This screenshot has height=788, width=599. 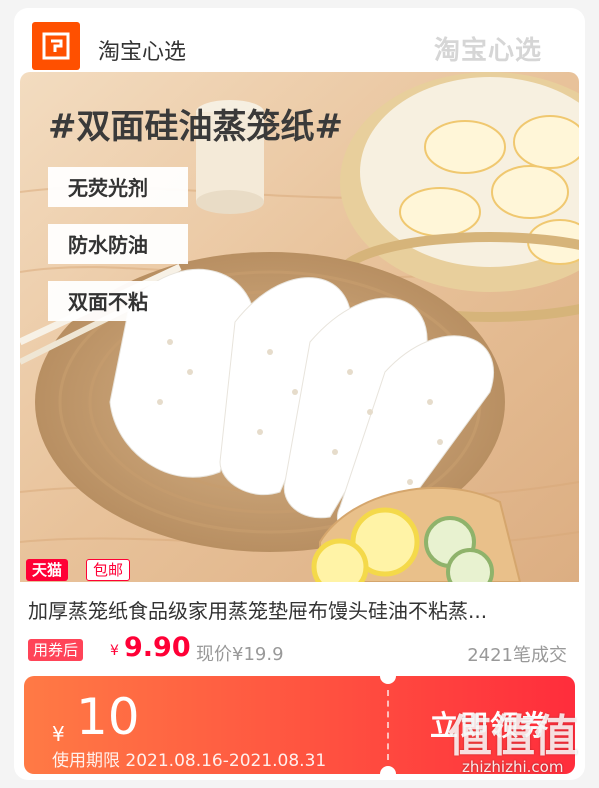 I want to click on coupon-notch-bottom, so click(x=388, y=770).